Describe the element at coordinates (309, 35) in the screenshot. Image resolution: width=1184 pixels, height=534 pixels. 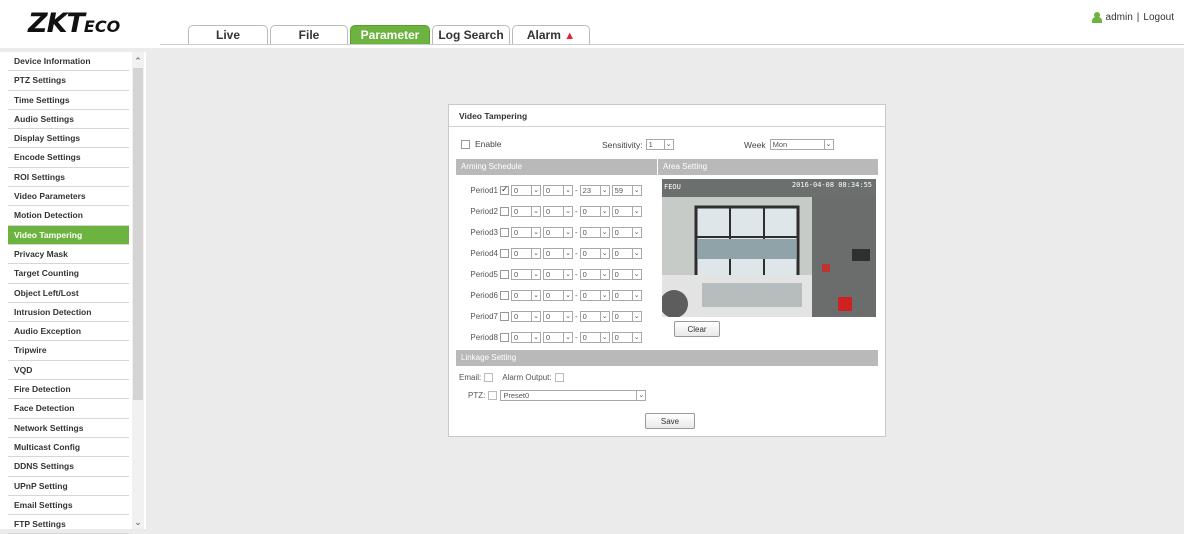
I see `tab-file: File` at that location.